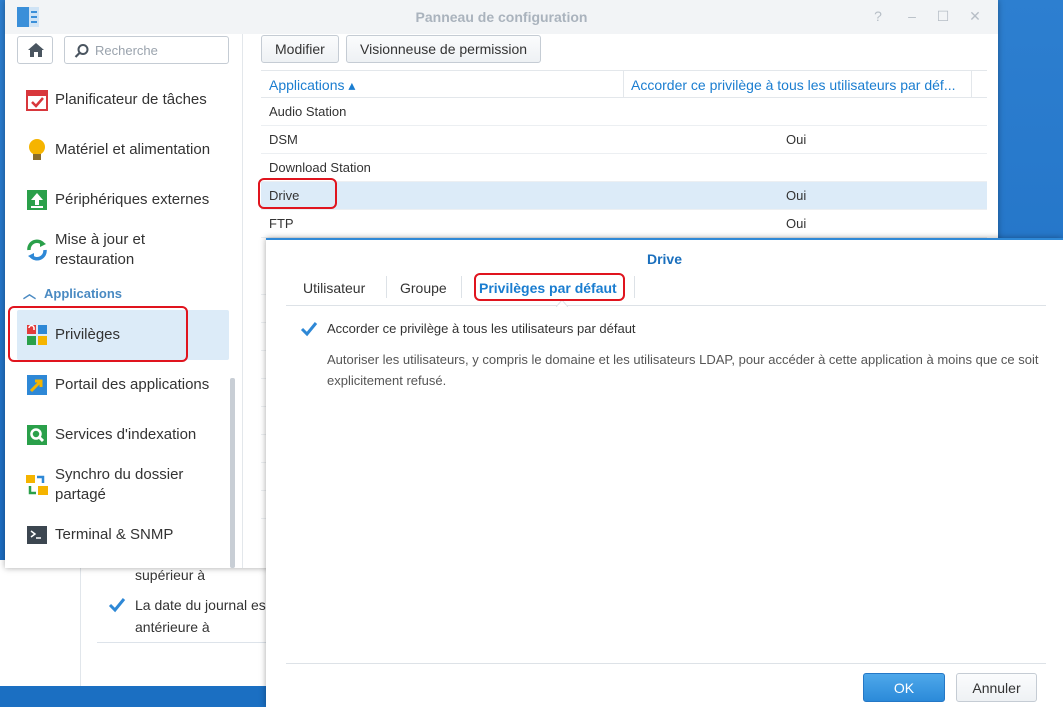 The width and height of the screenshot is (1063, 707). Describe the element at coordinates (334, 288) in the screenshot. I see `tab-user: Utilisateur` at that location.